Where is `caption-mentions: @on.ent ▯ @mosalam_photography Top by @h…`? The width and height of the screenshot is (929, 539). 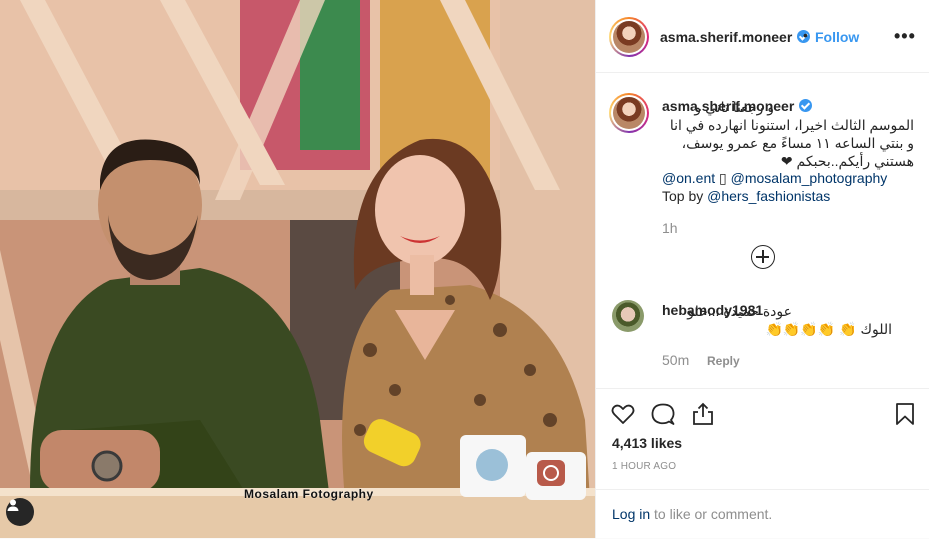
caption-mentions: @on.ent ▯ @mosalam_photography Top by @h… is located at coordinates (774, 187).